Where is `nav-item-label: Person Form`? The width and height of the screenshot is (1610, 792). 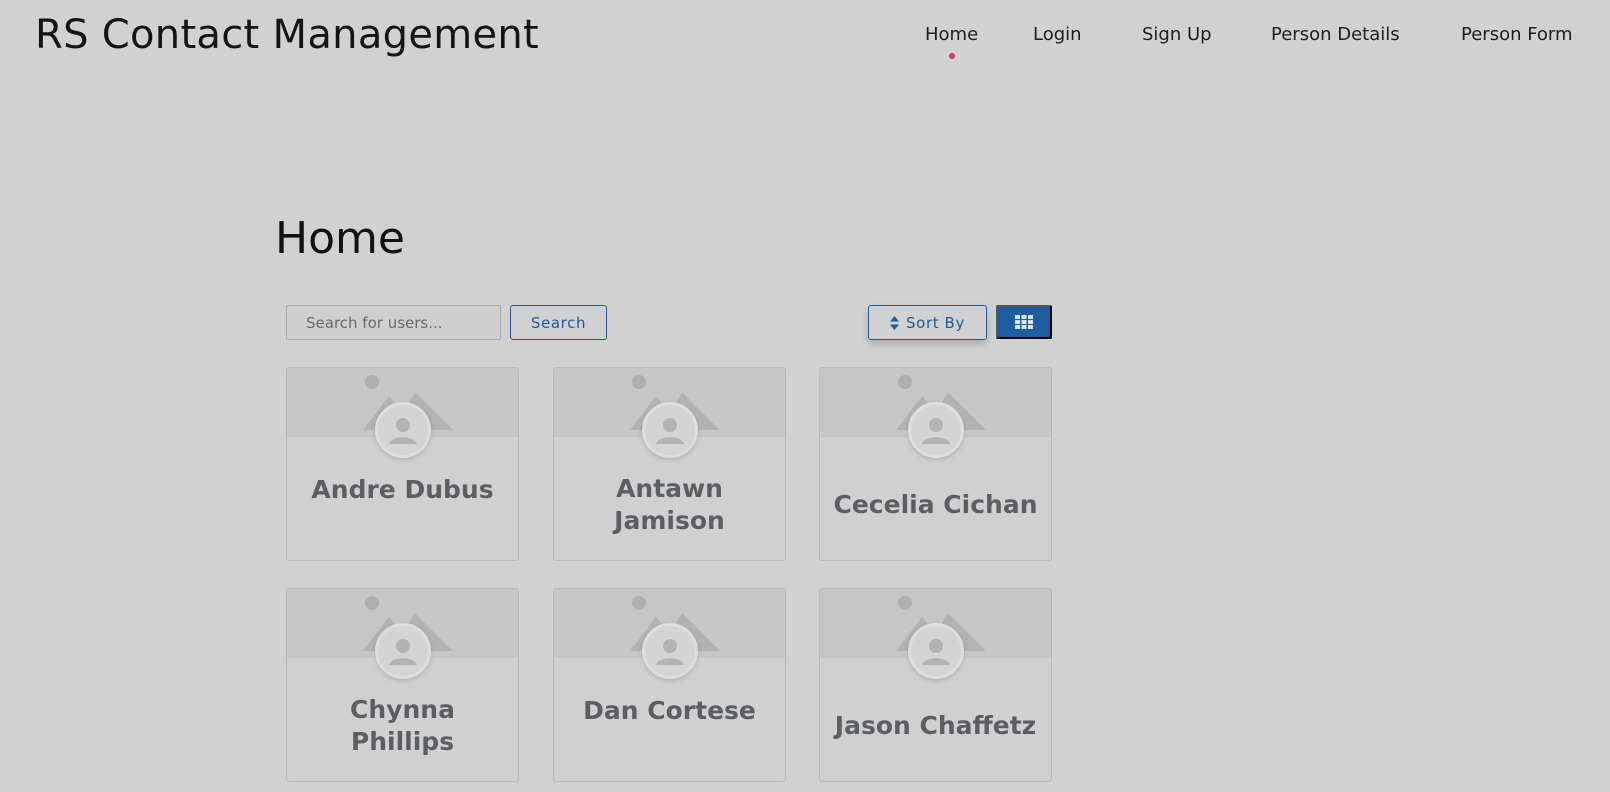 nav-item-label: Person Form is located at coordinates (1517, 34).